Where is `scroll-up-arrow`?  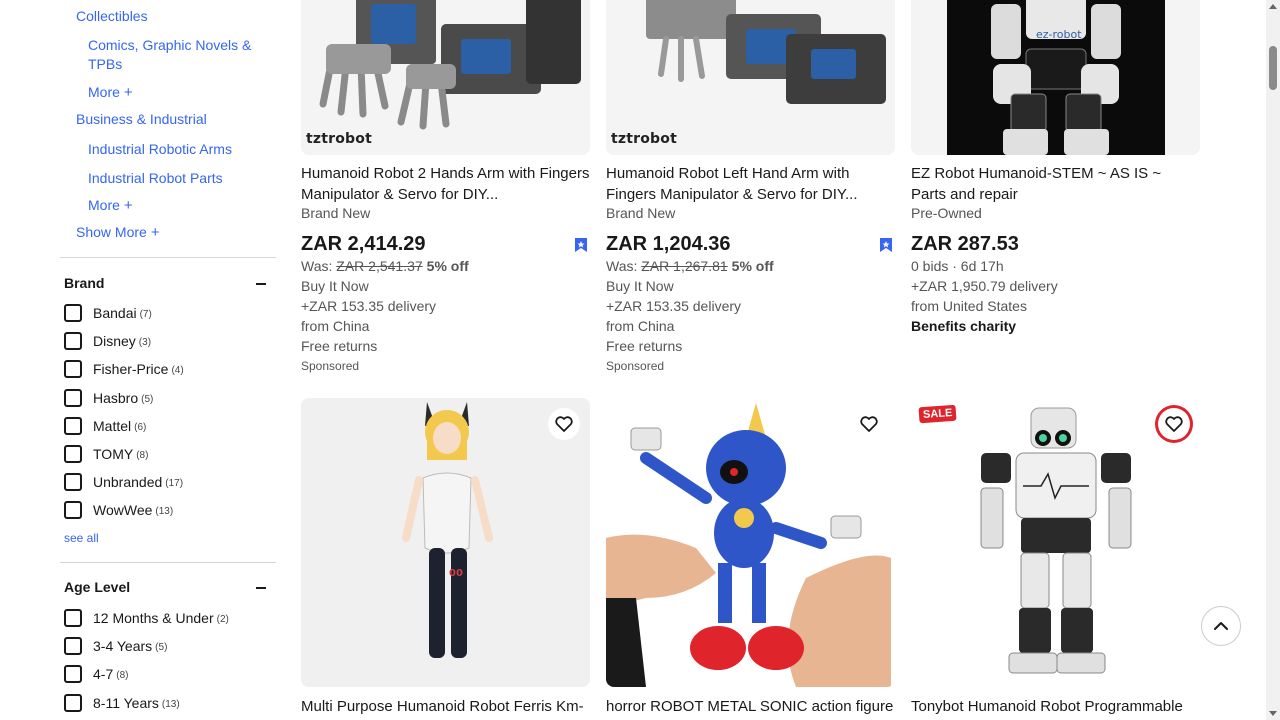
scroll-up-arrow is located at coordinates (1273, 6).